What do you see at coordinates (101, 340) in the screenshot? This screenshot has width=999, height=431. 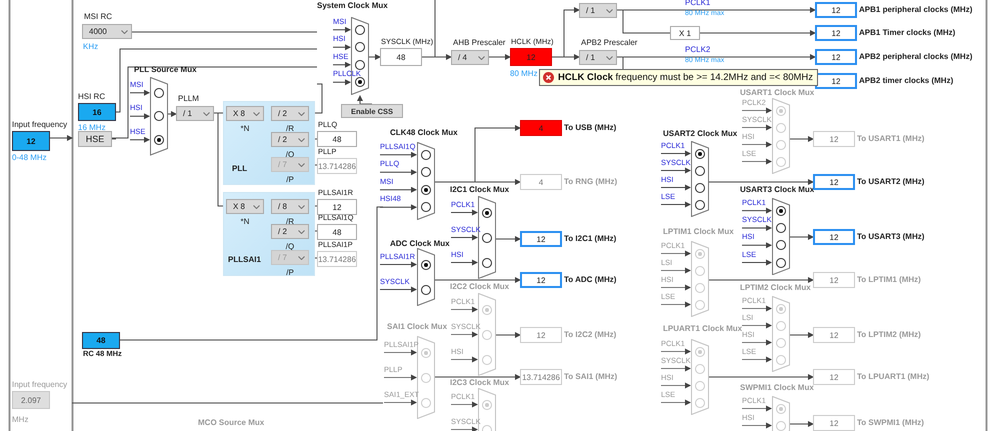 I see `frequency-field: 48` at bounding box center [101, 340].